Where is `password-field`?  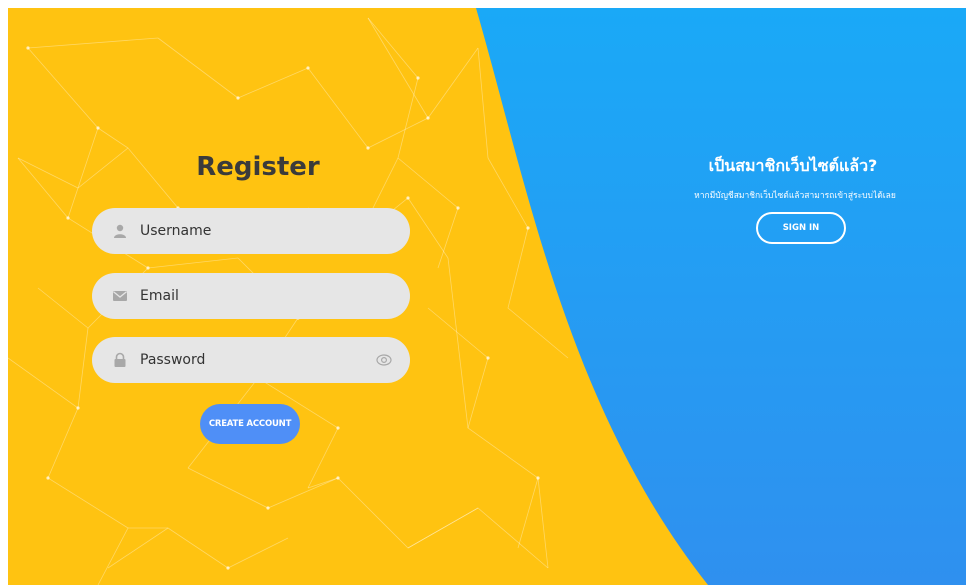
password-field is located at coordinates (251, 360).